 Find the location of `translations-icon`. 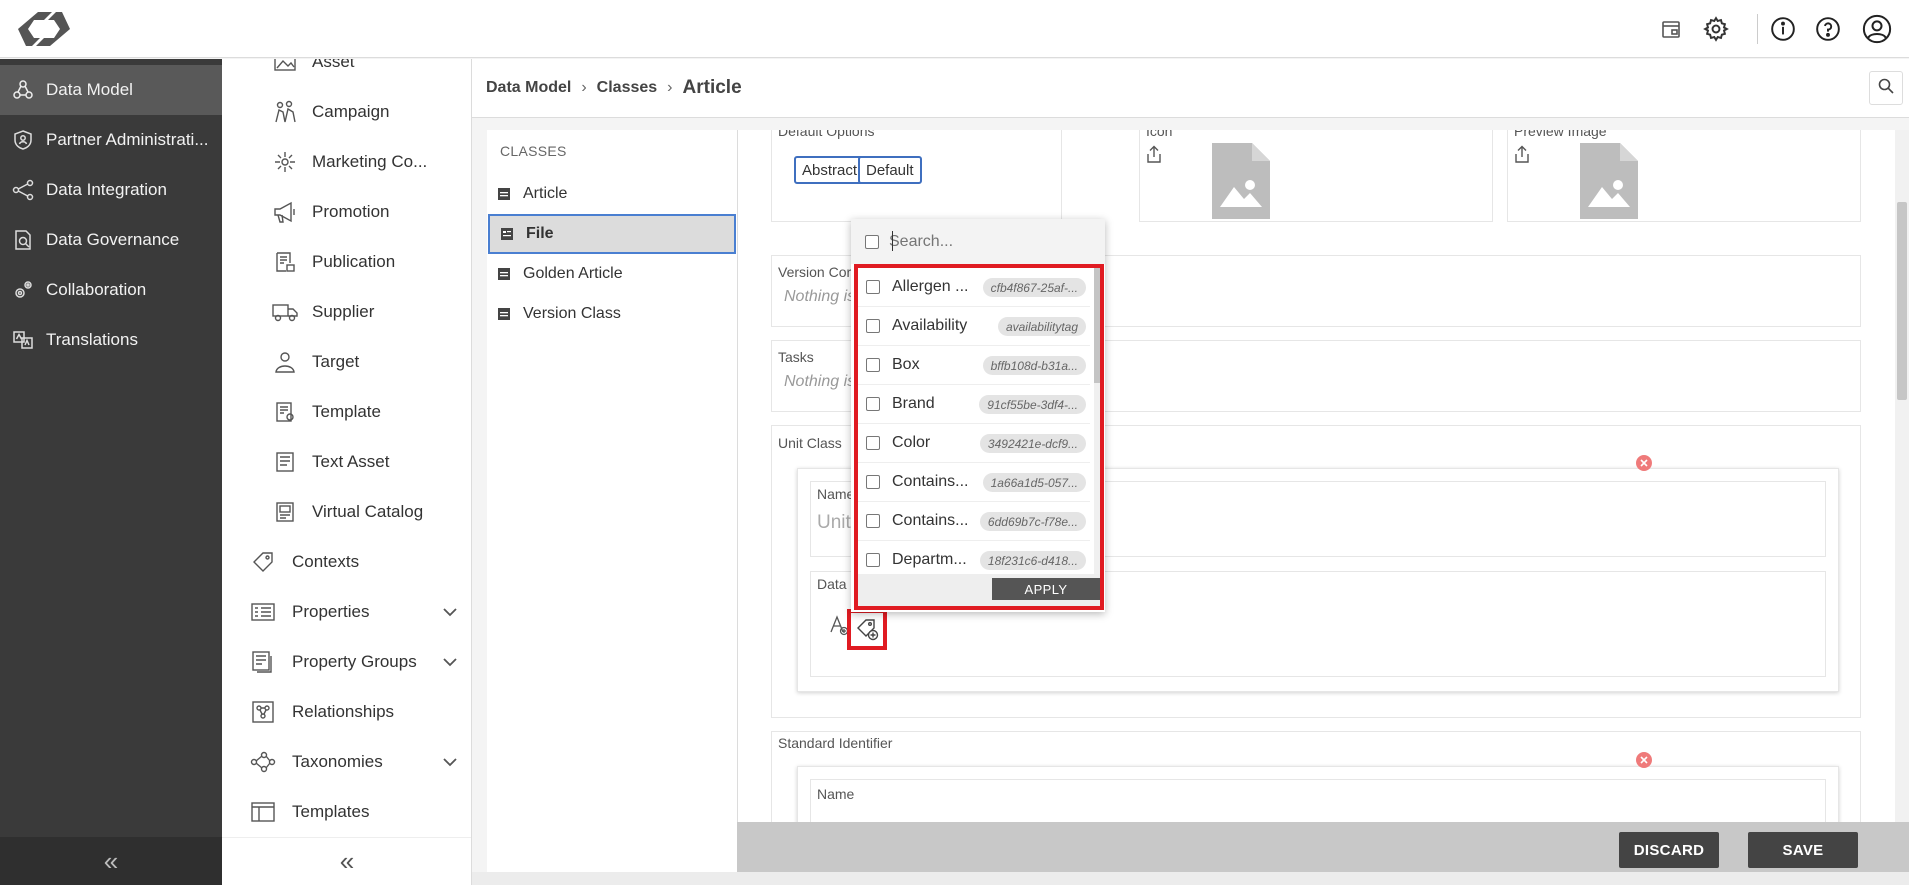

translations-icon is located at coordinates (23, 340).